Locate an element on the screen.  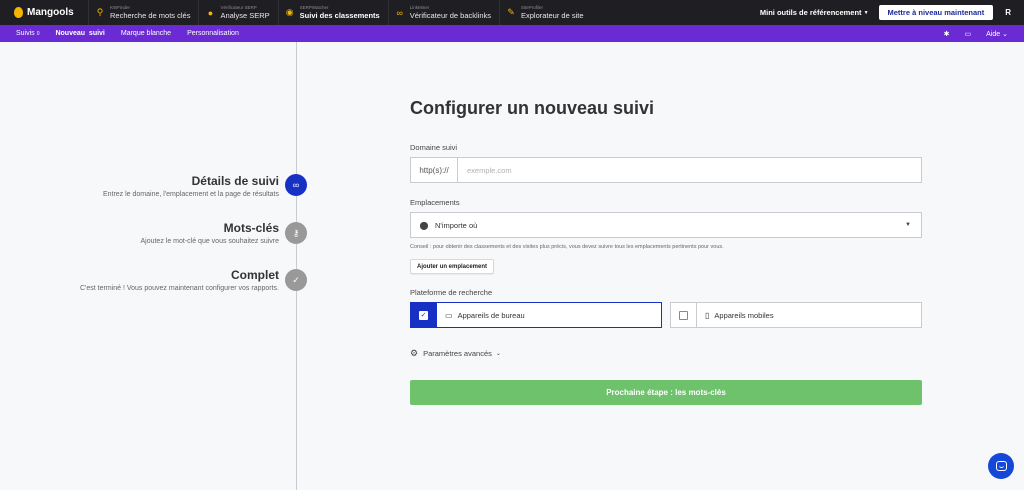
serpwatcher-icon: ◉ is located at coordinates (289, 12).